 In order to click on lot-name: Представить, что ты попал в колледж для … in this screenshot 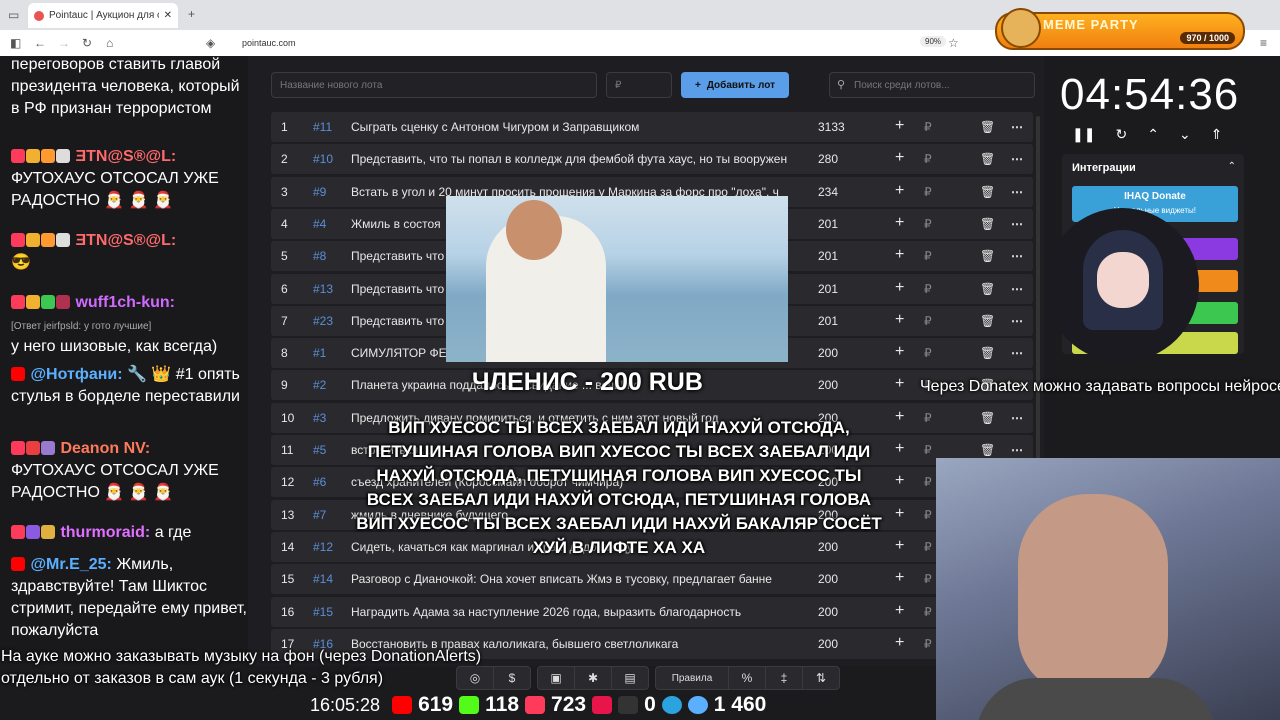, I will do `click(571, 159)`.